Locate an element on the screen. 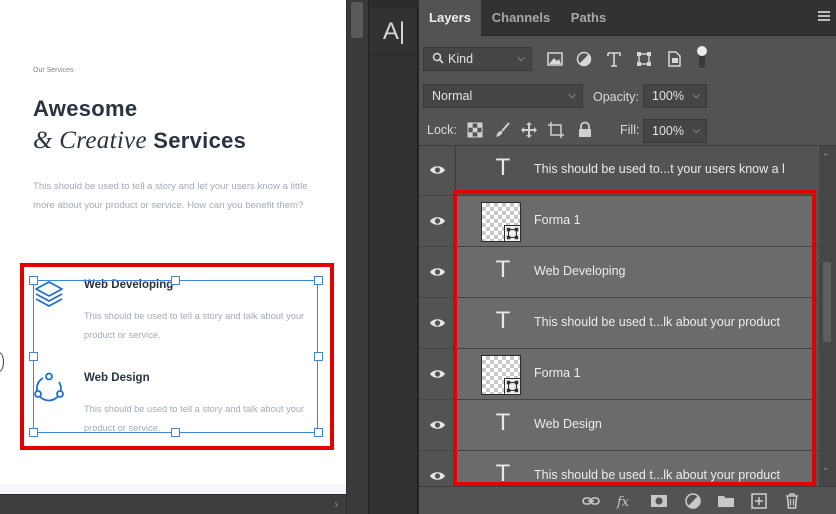  lock-position-move-icon is located at coordinates (529, 130).